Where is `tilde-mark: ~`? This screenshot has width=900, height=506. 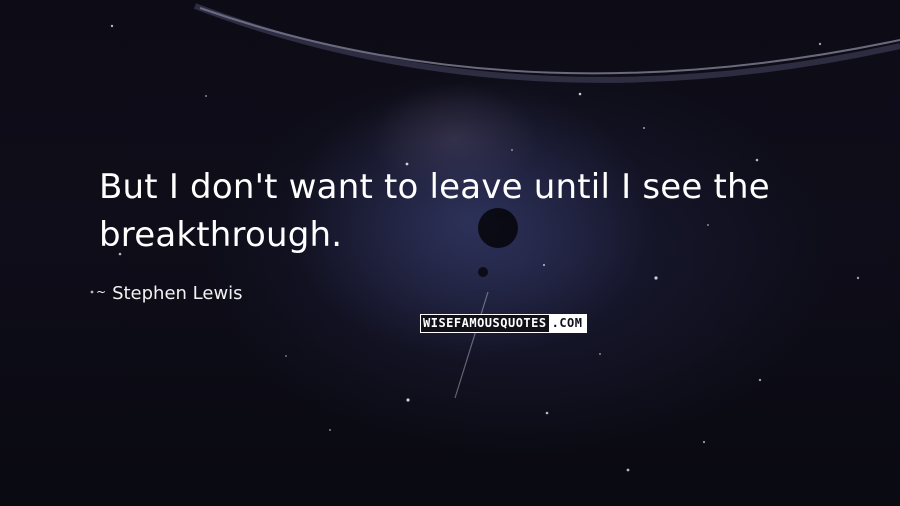
tilde-mark: ~ is located at coordinates (101, 292).